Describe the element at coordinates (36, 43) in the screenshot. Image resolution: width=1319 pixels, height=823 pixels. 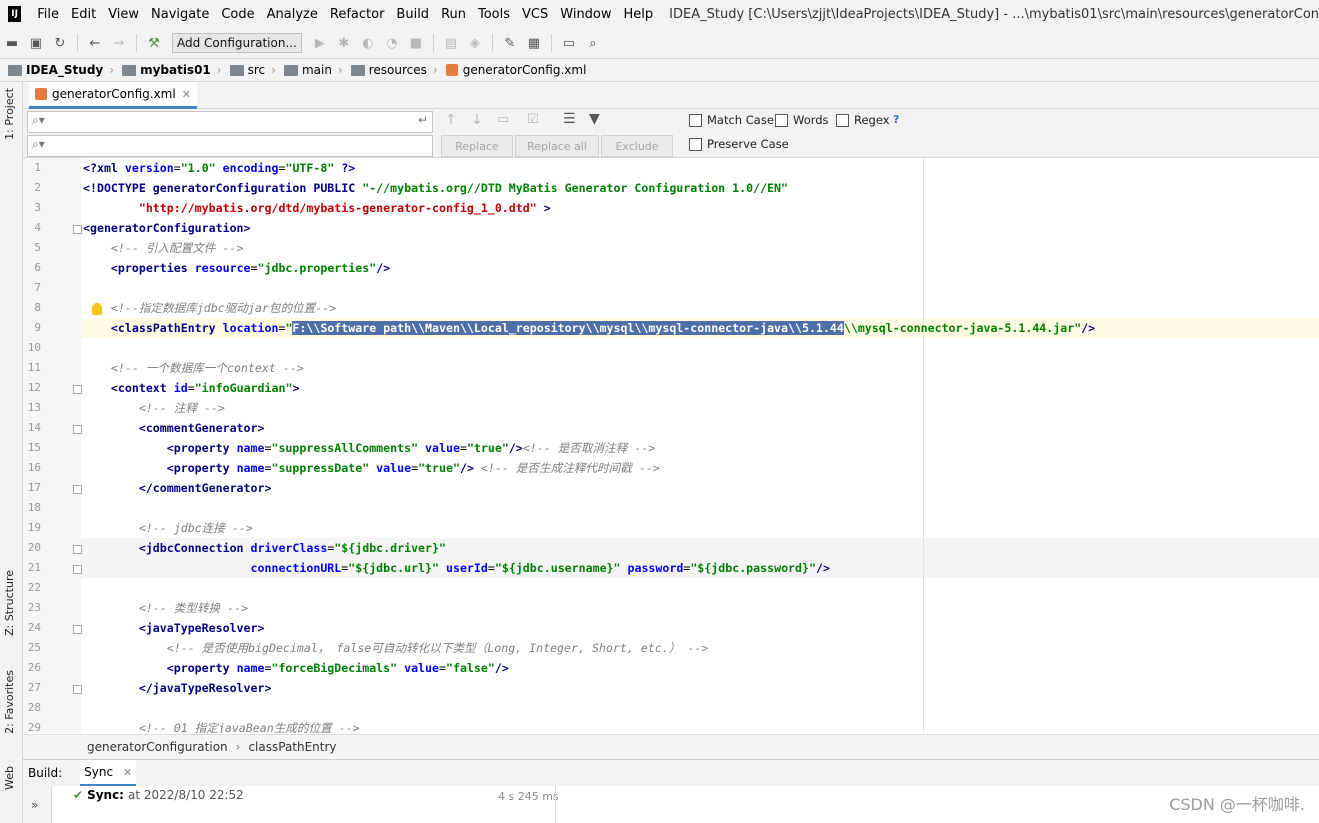
I see `save-icon: ▣` at that location.